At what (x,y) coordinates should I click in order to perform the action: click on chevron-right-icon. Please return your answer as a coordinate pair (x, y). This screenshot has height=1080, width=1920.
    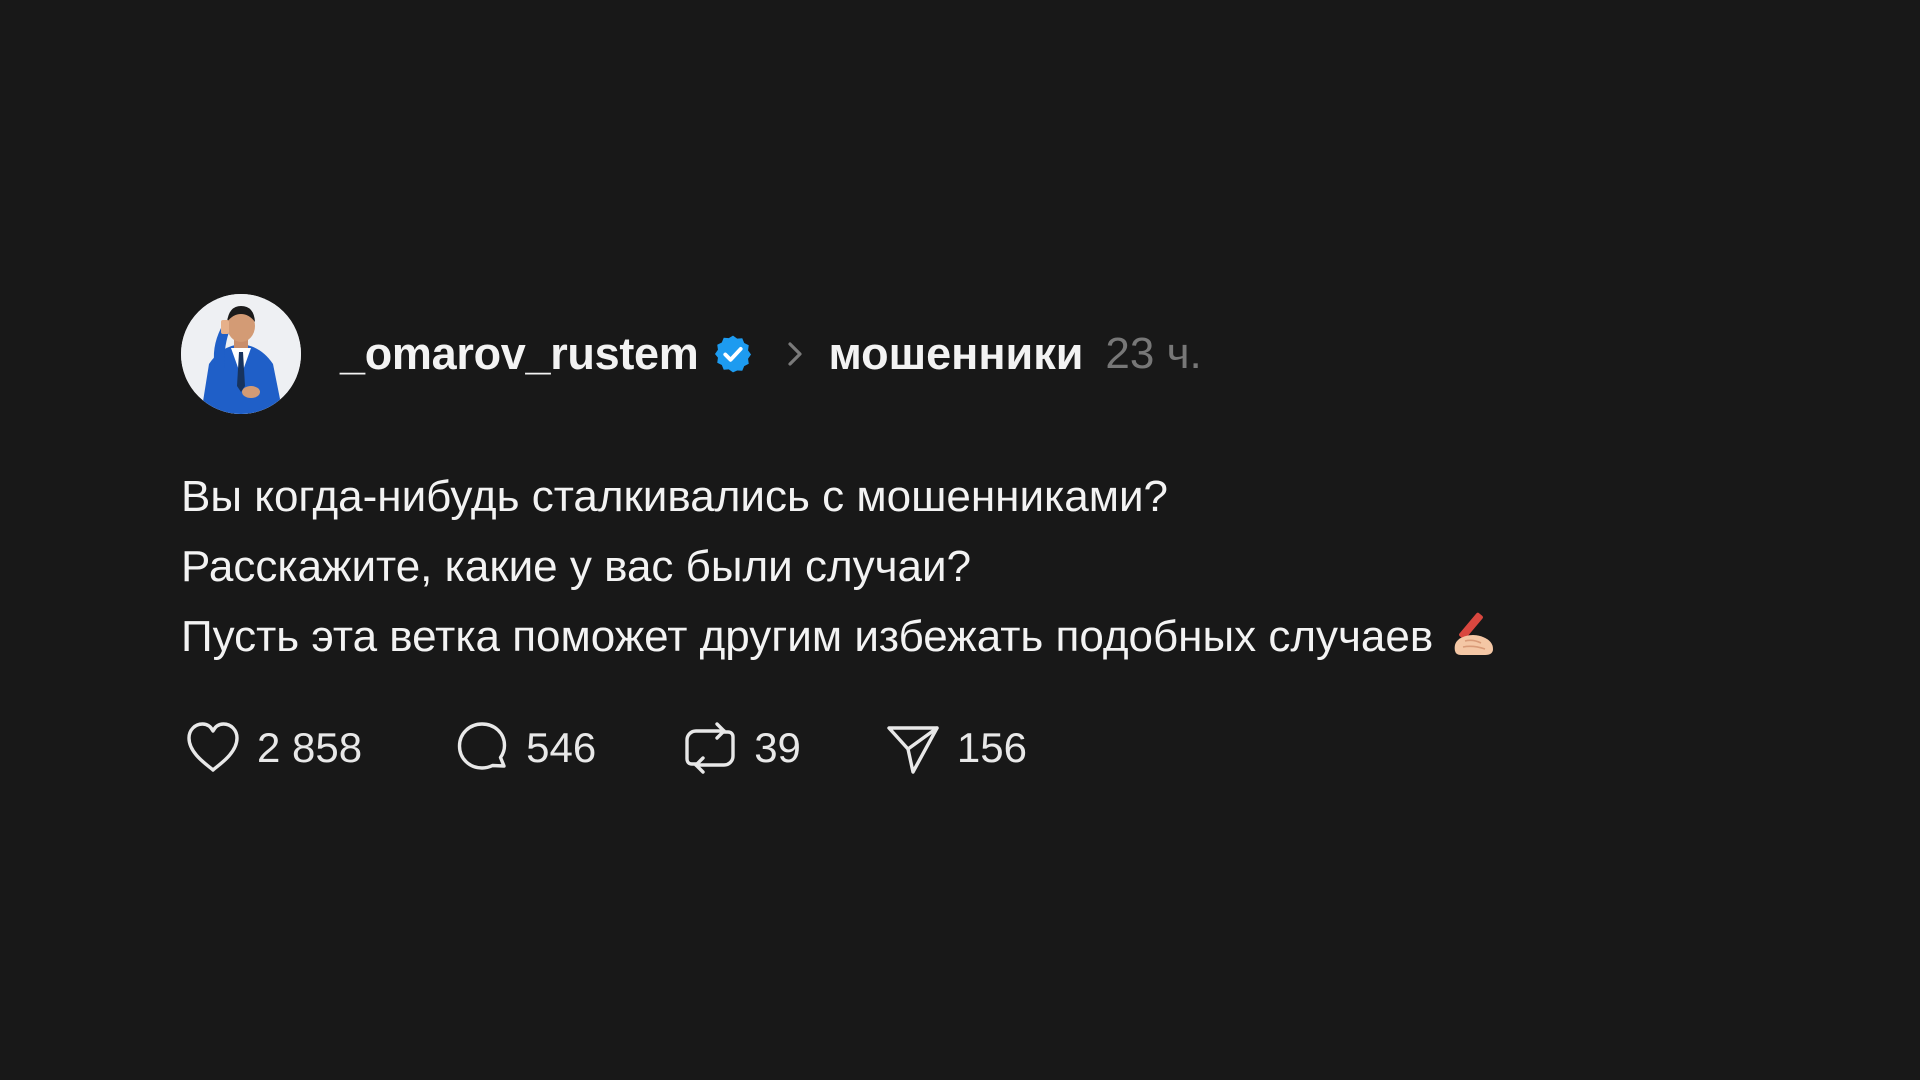
    Looking at the image, I should click on (795, 354).